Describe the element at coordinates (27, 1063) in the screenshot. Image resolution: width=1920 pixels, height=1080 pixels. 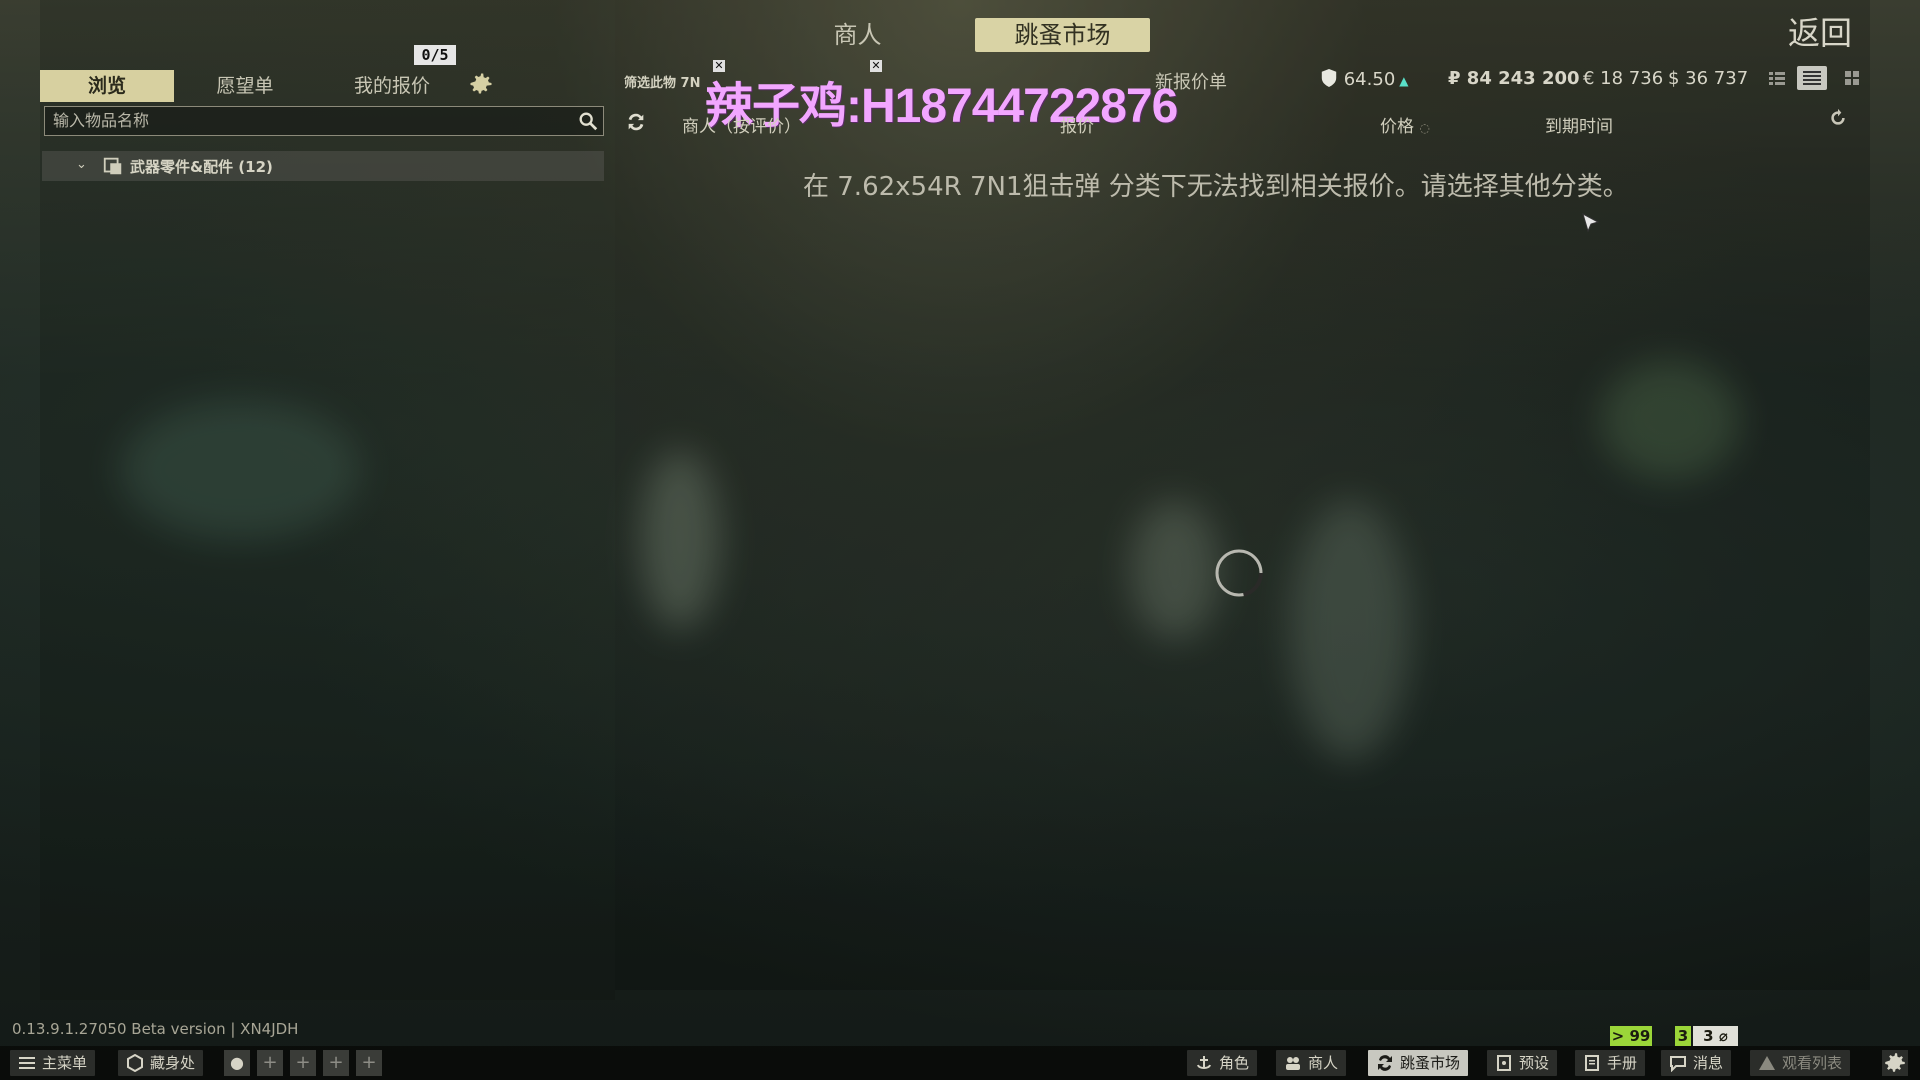
I see `menu-icon` at that location.